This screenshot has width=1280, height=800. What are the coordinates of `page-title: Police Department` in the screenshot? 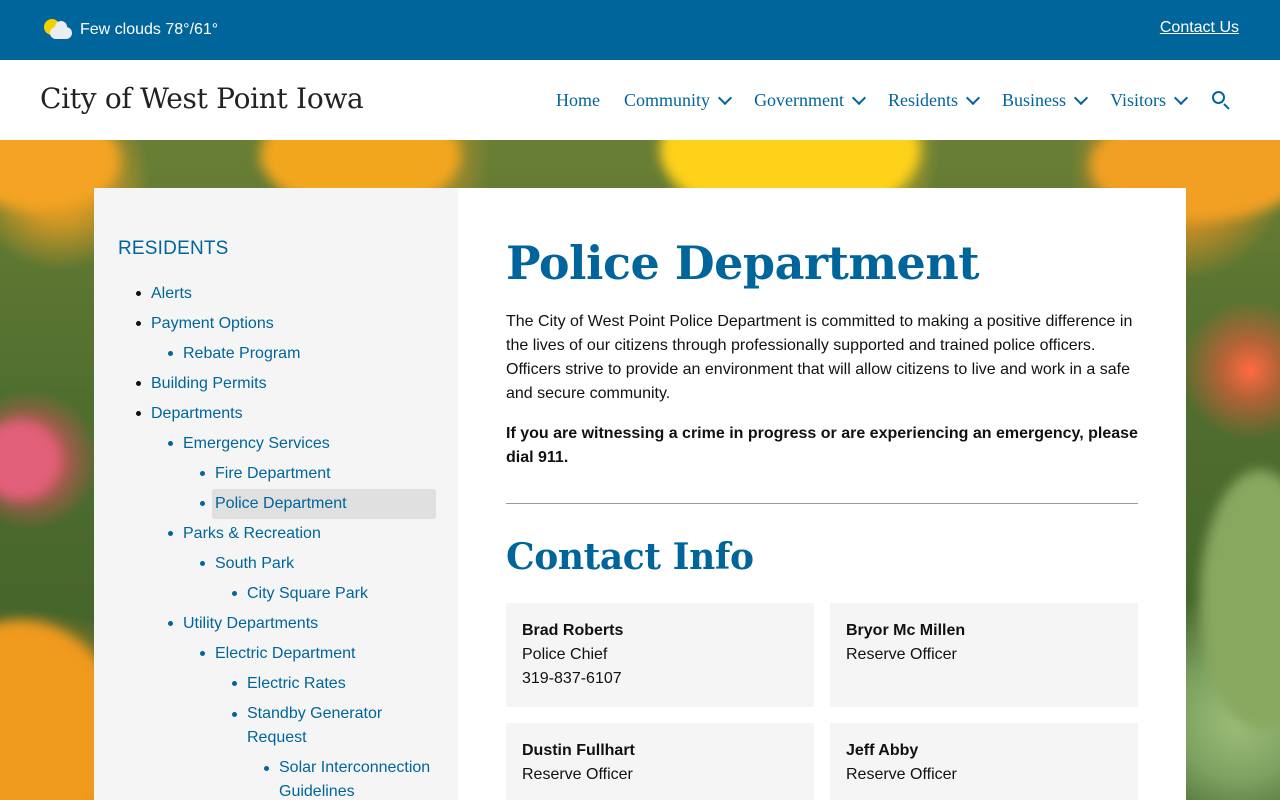 It's located at (743, 263).